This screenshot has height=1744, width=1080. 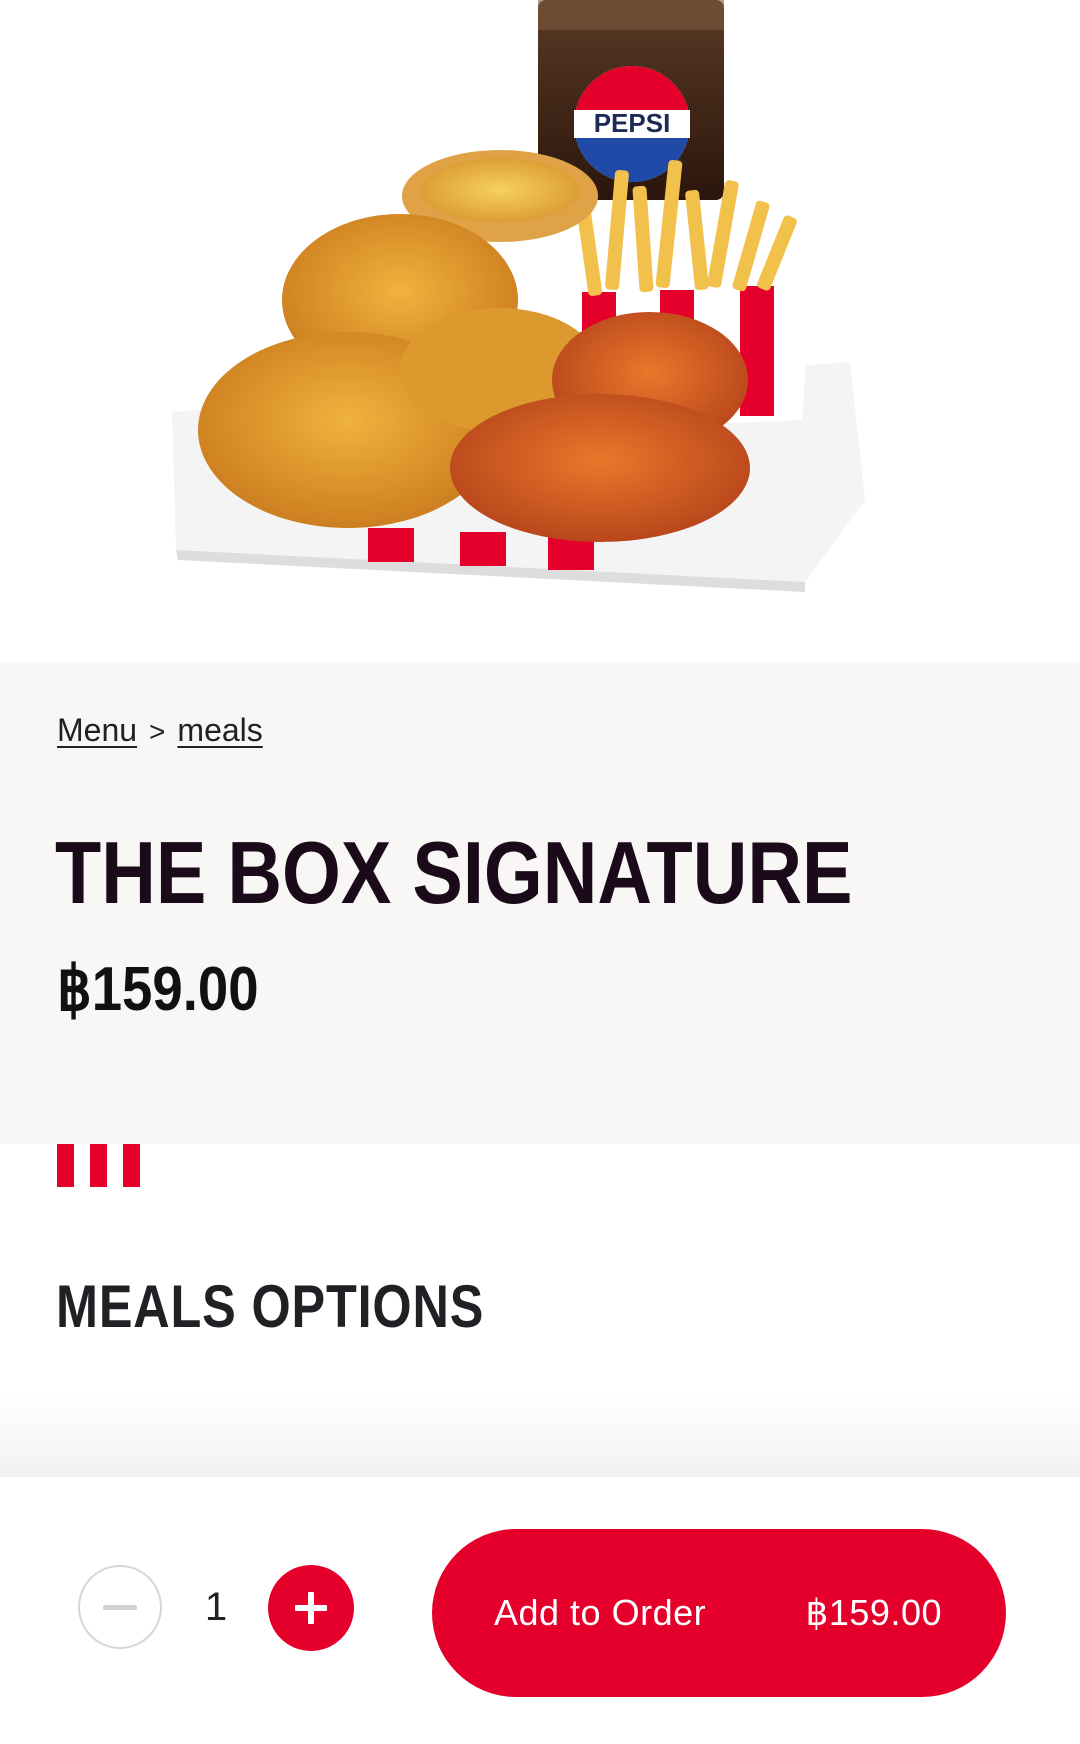 I want to click on plus-icon, so click(x=311, y=1608).